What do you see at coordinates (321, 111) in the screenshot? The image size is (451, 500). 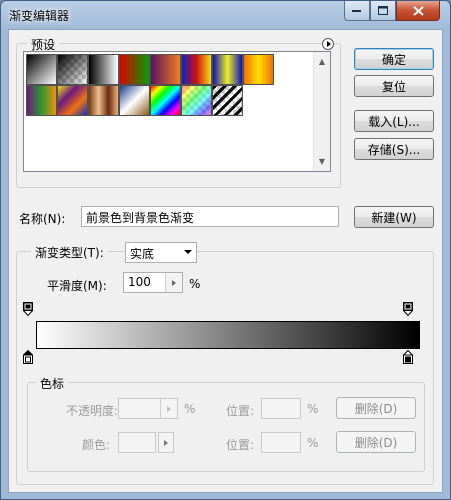 I see `presets-scrollbar: ▲ ▼` at bounding box center [321, 111].